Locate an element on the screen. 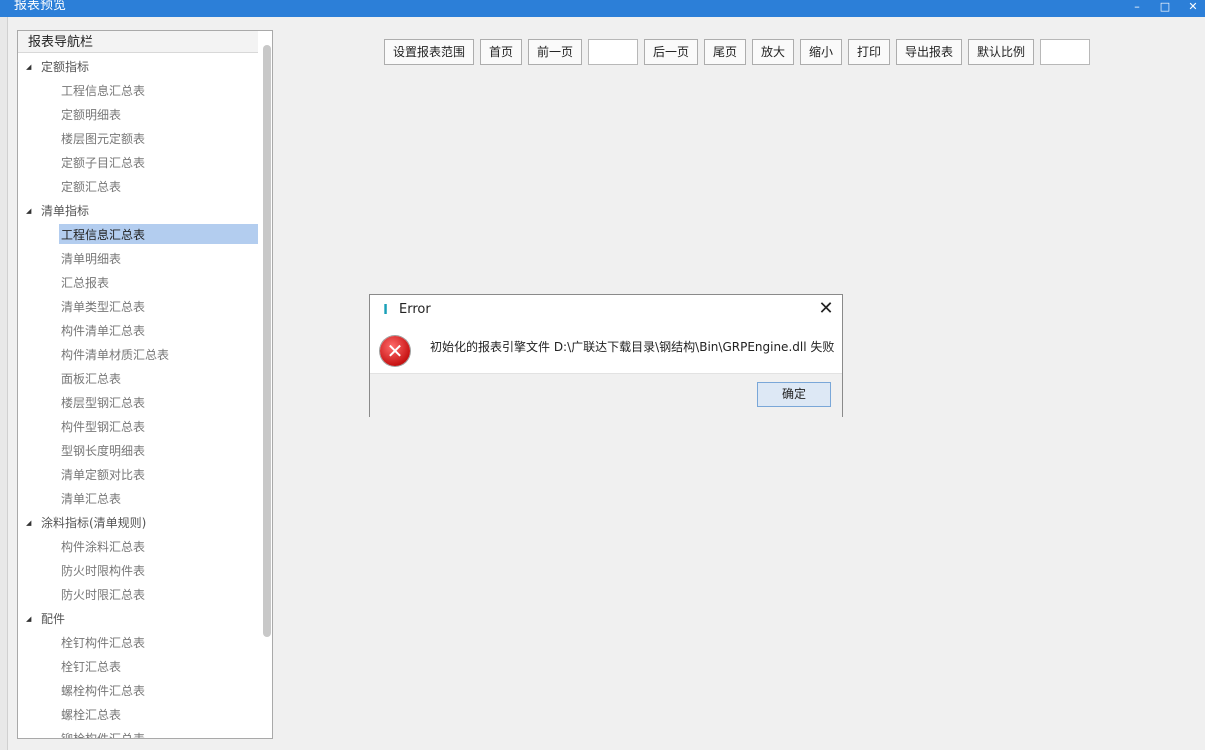 The height and width of the screenshot is (750, 1205). tree-item: 定额子目汇总表 is located at coordinates (138, 163).